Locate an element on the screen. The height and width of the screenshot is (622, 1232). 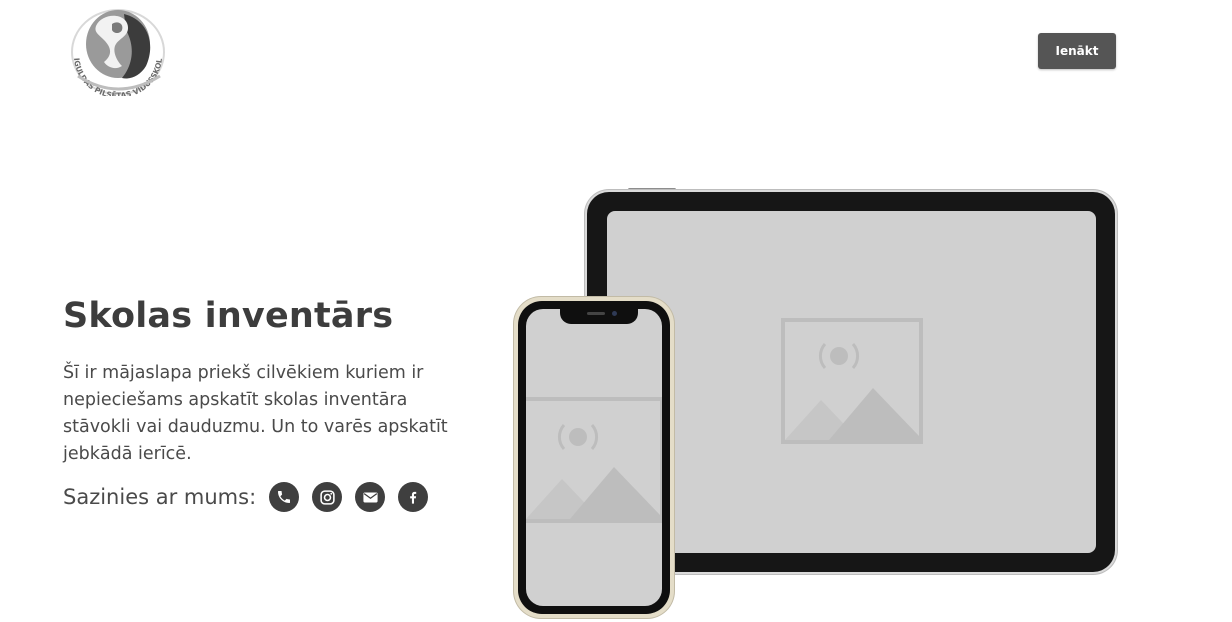
login-button: Ienākt is located at coordinates (1077, 51).